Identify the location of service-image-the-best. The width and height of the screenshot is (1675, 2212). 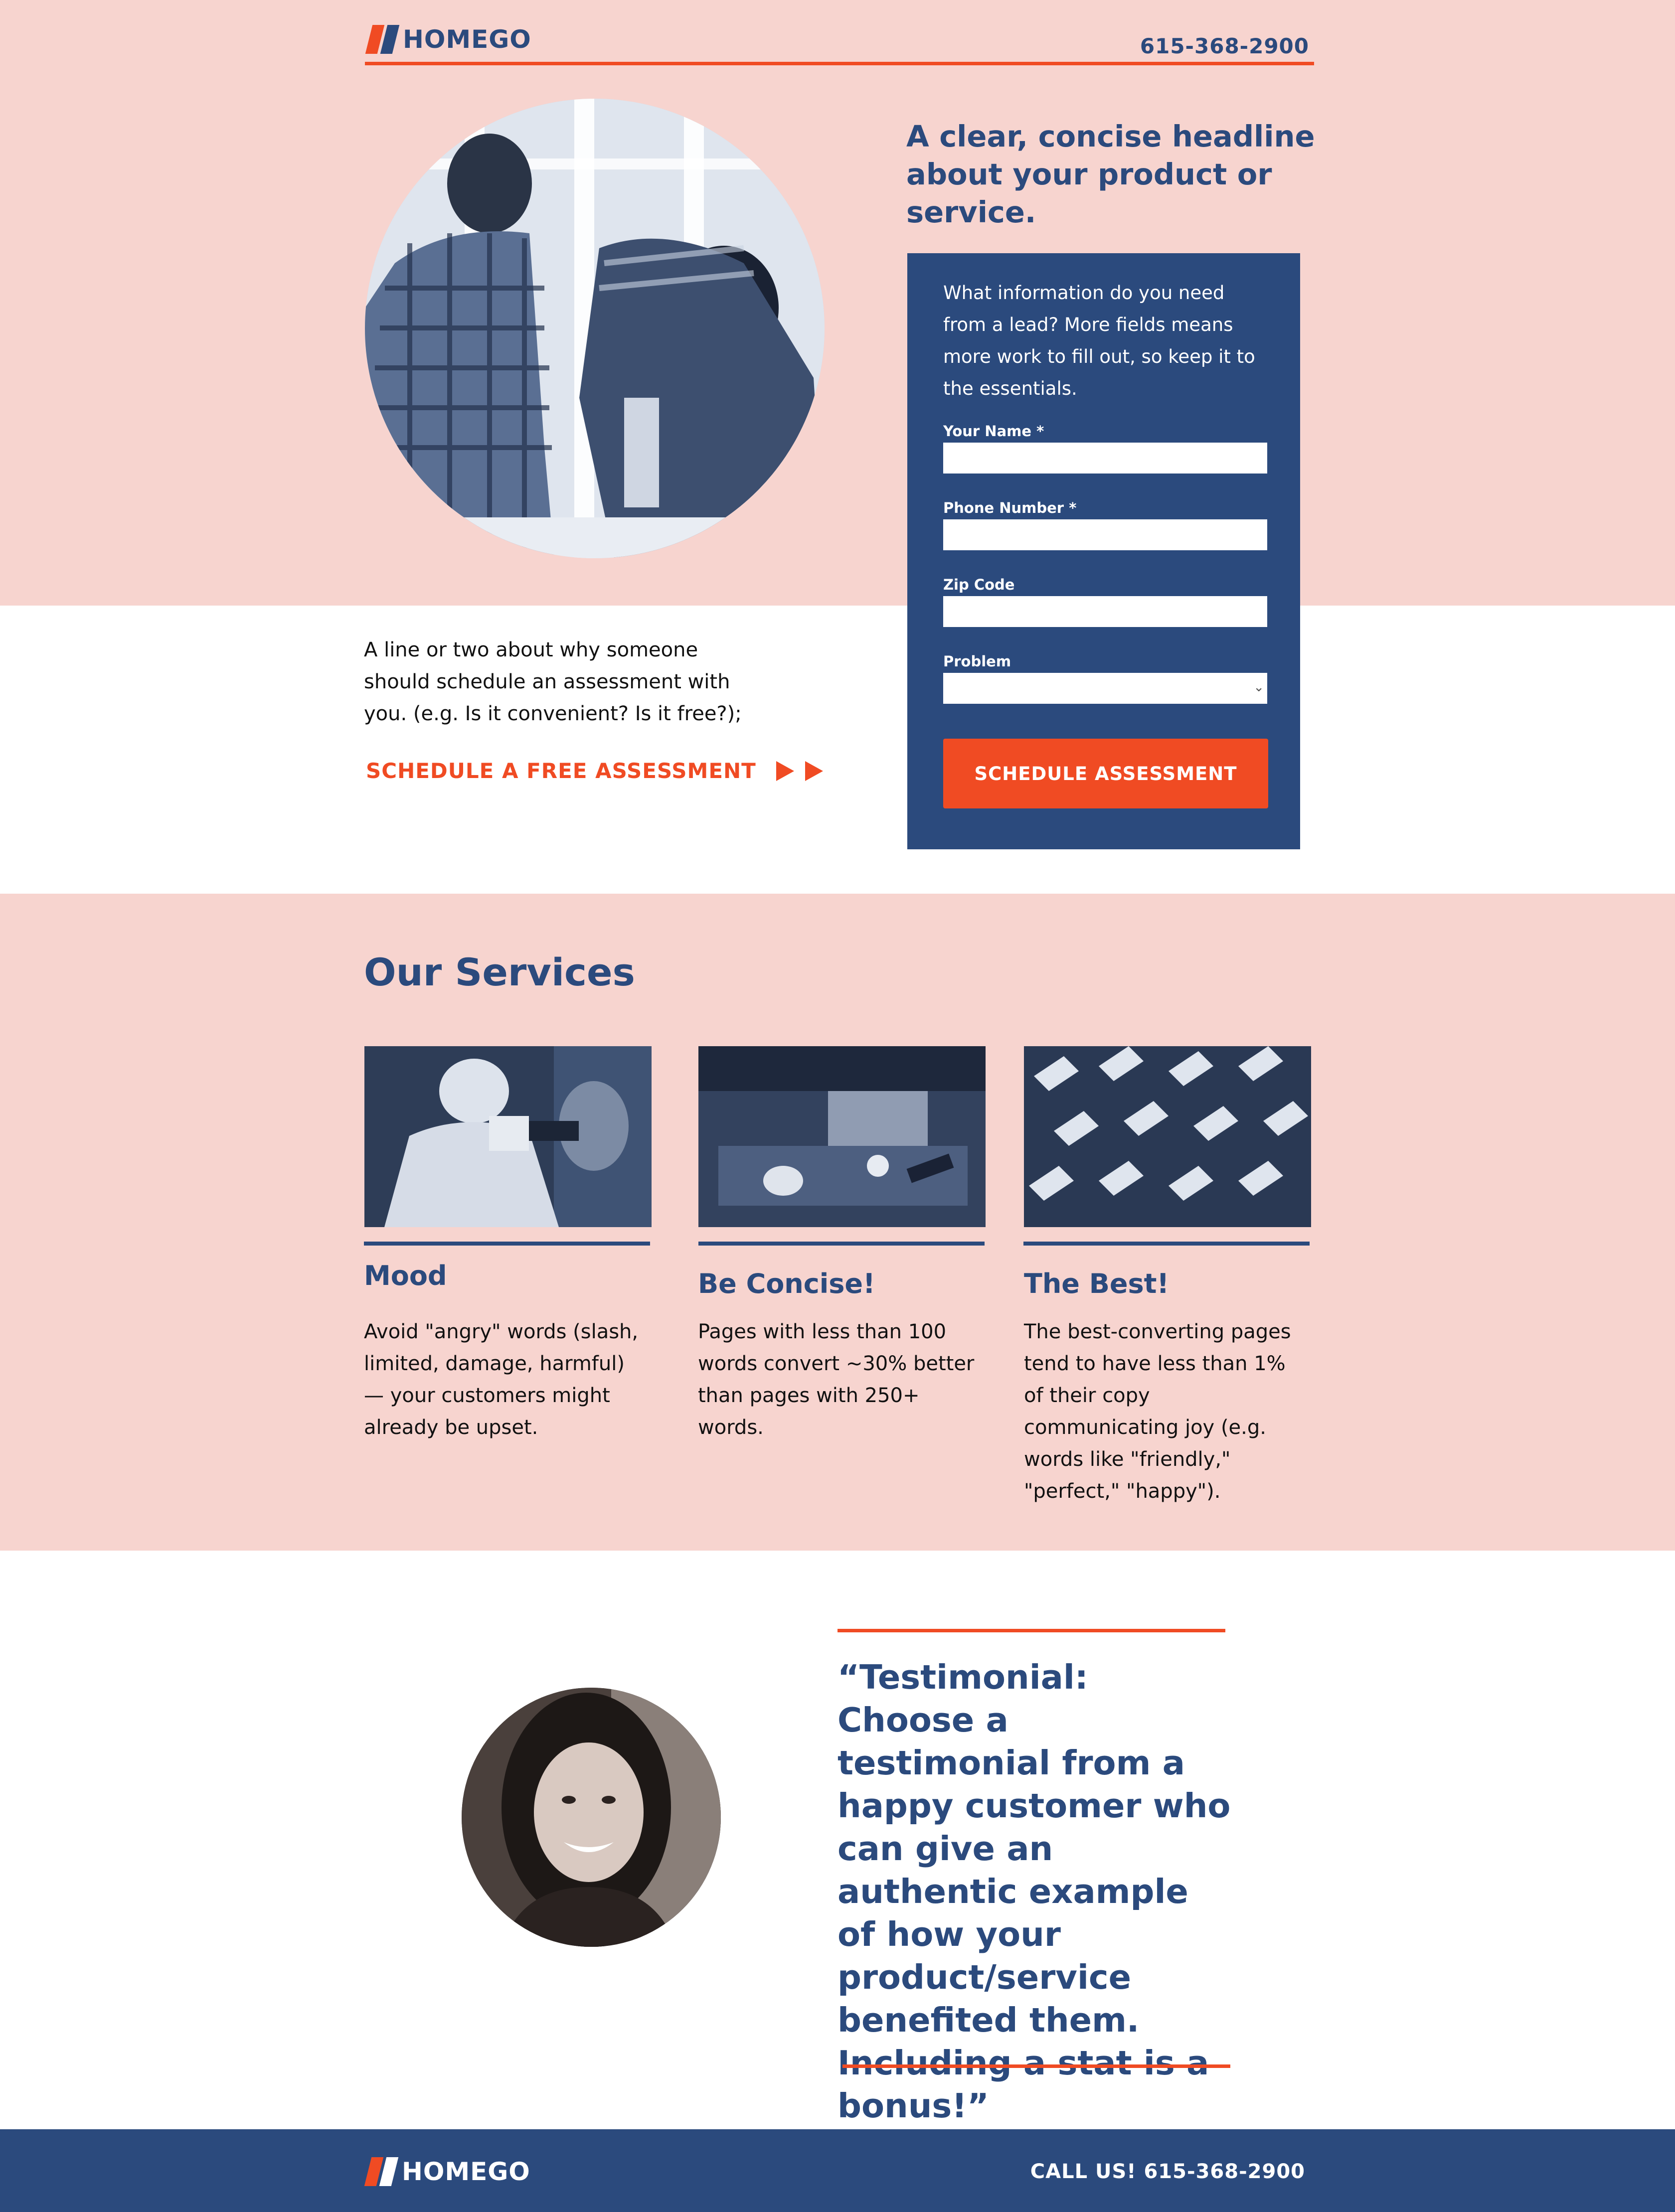
(1167, 1136).